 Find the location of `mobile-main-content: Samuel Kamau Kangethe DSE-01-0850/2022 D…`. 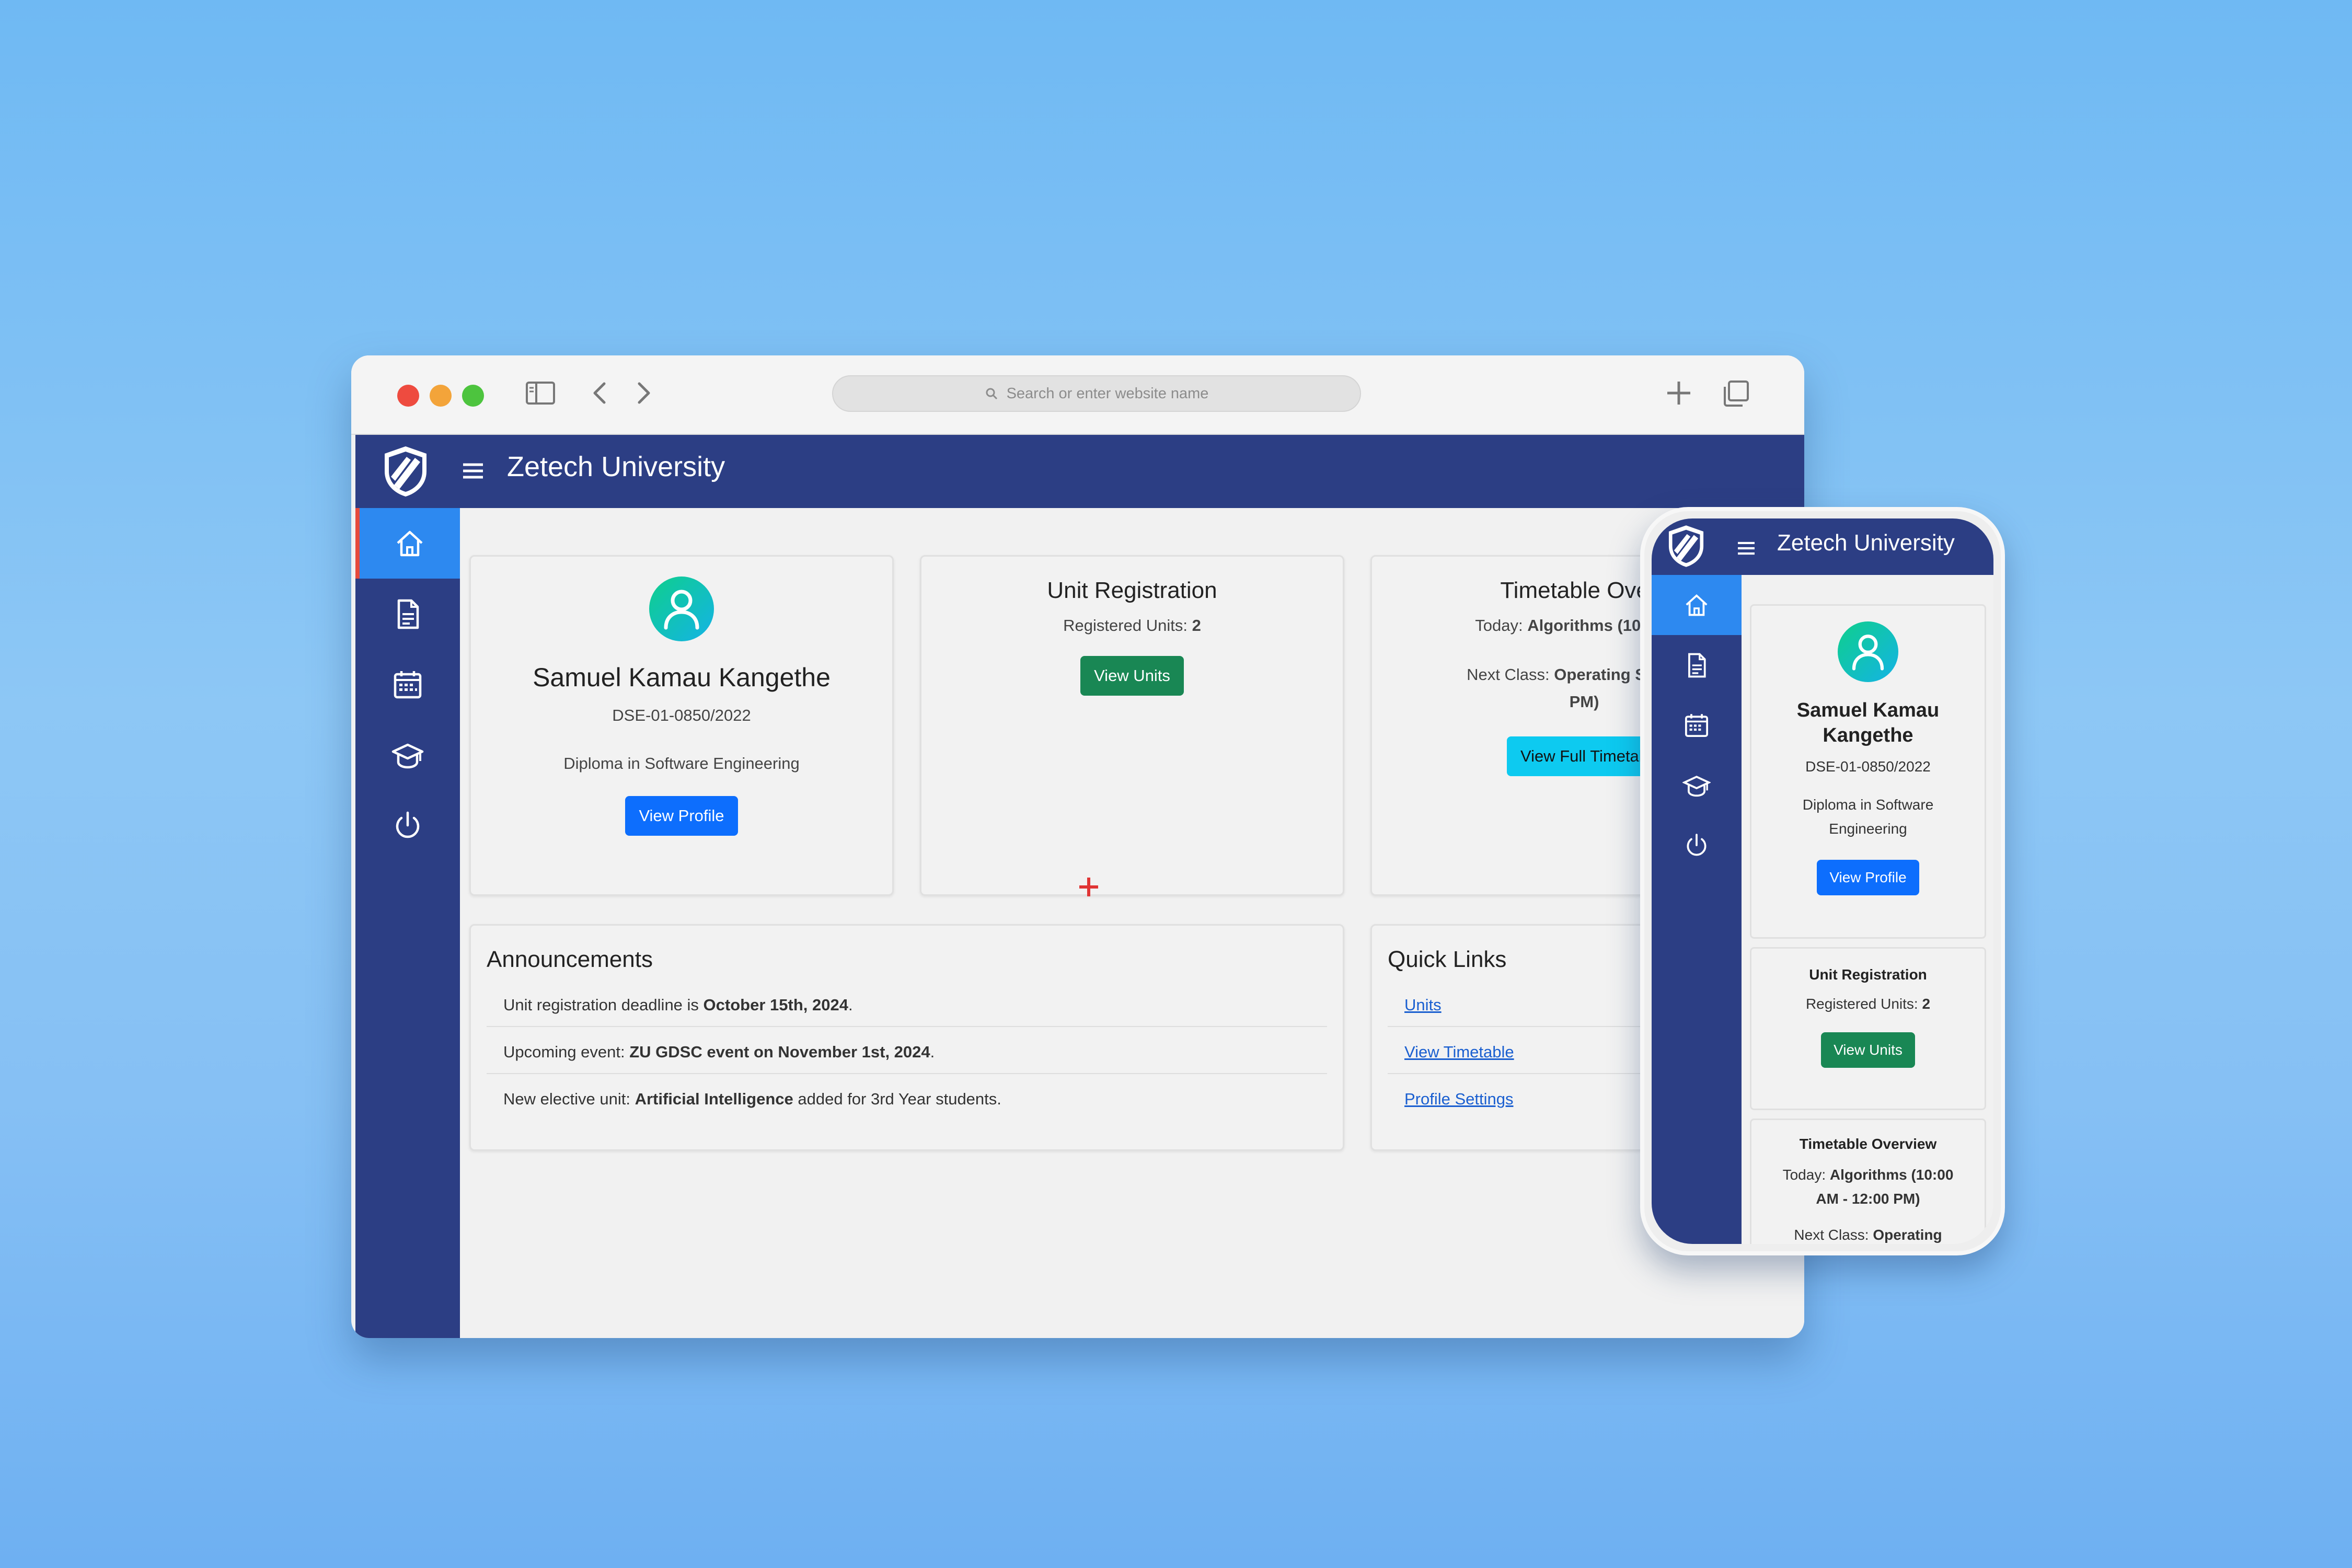

mobile-main-content: Samuel Kamau Kangethe DSE-01-0850/2022 D… is located at coordinates (1867, 909).